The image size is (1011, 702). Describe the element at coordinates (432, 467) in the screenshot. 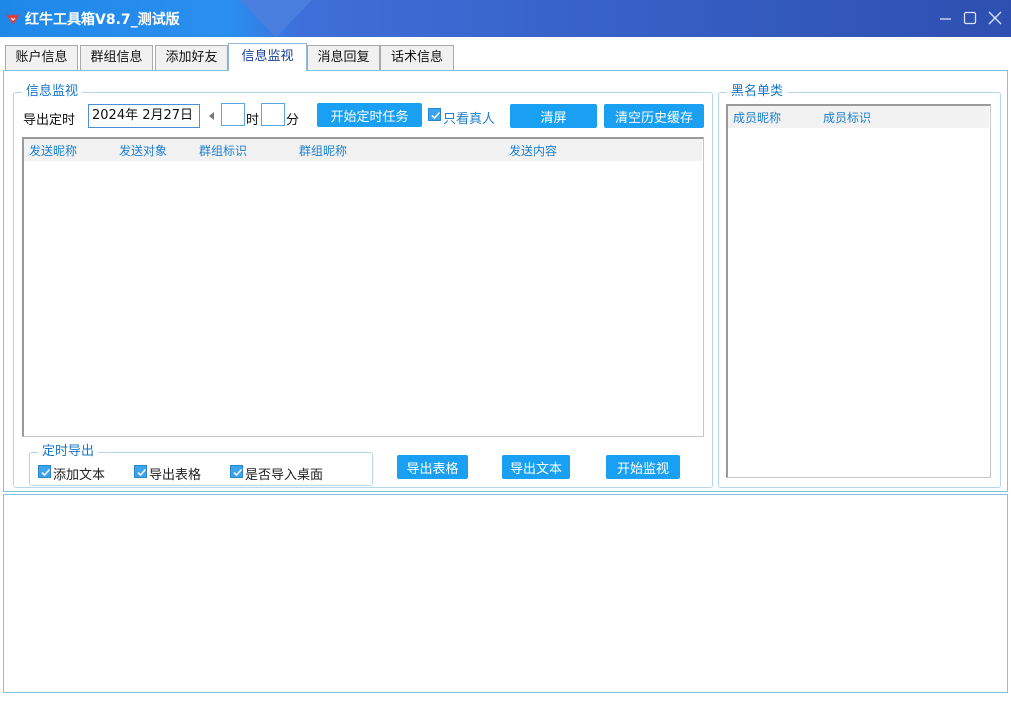

I see `export-table-button: 导出表格` at that location.